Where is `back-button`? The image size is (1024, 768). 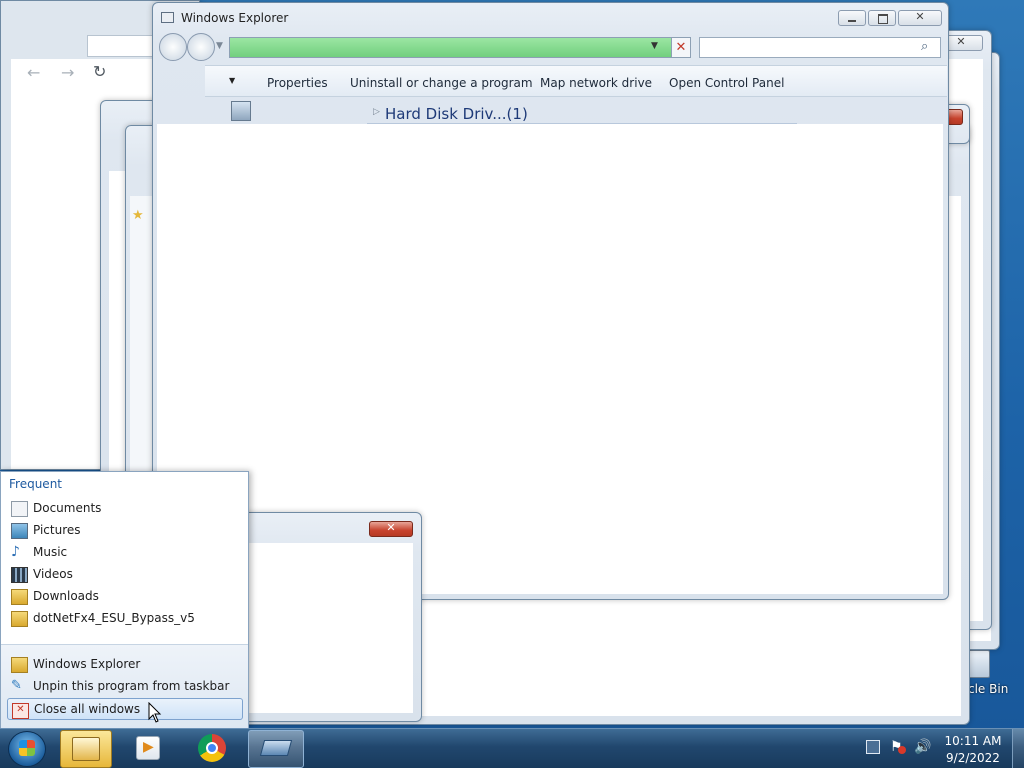 back-button is located at coordinates (173, 47).